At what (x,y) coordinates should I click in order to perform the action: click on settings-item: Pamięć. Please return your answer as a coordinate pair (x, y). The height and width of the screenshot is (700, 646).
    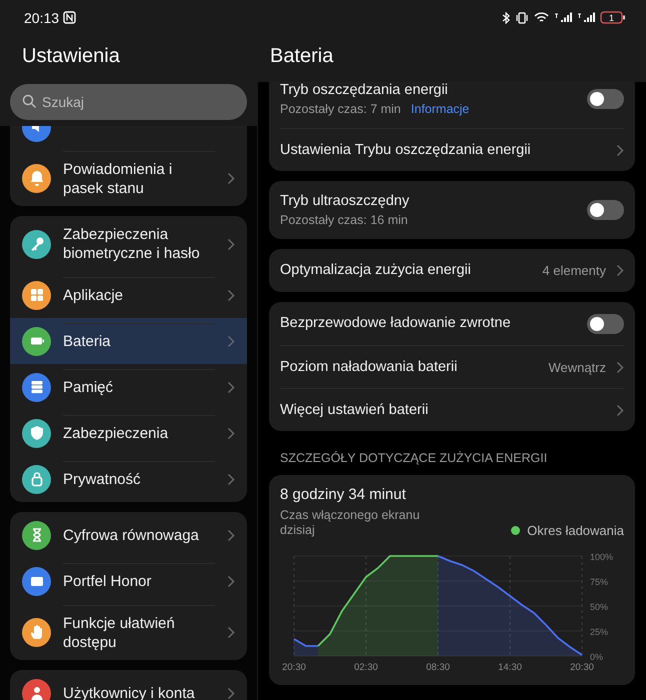
    Looking at the image, I should click on (128, 387).